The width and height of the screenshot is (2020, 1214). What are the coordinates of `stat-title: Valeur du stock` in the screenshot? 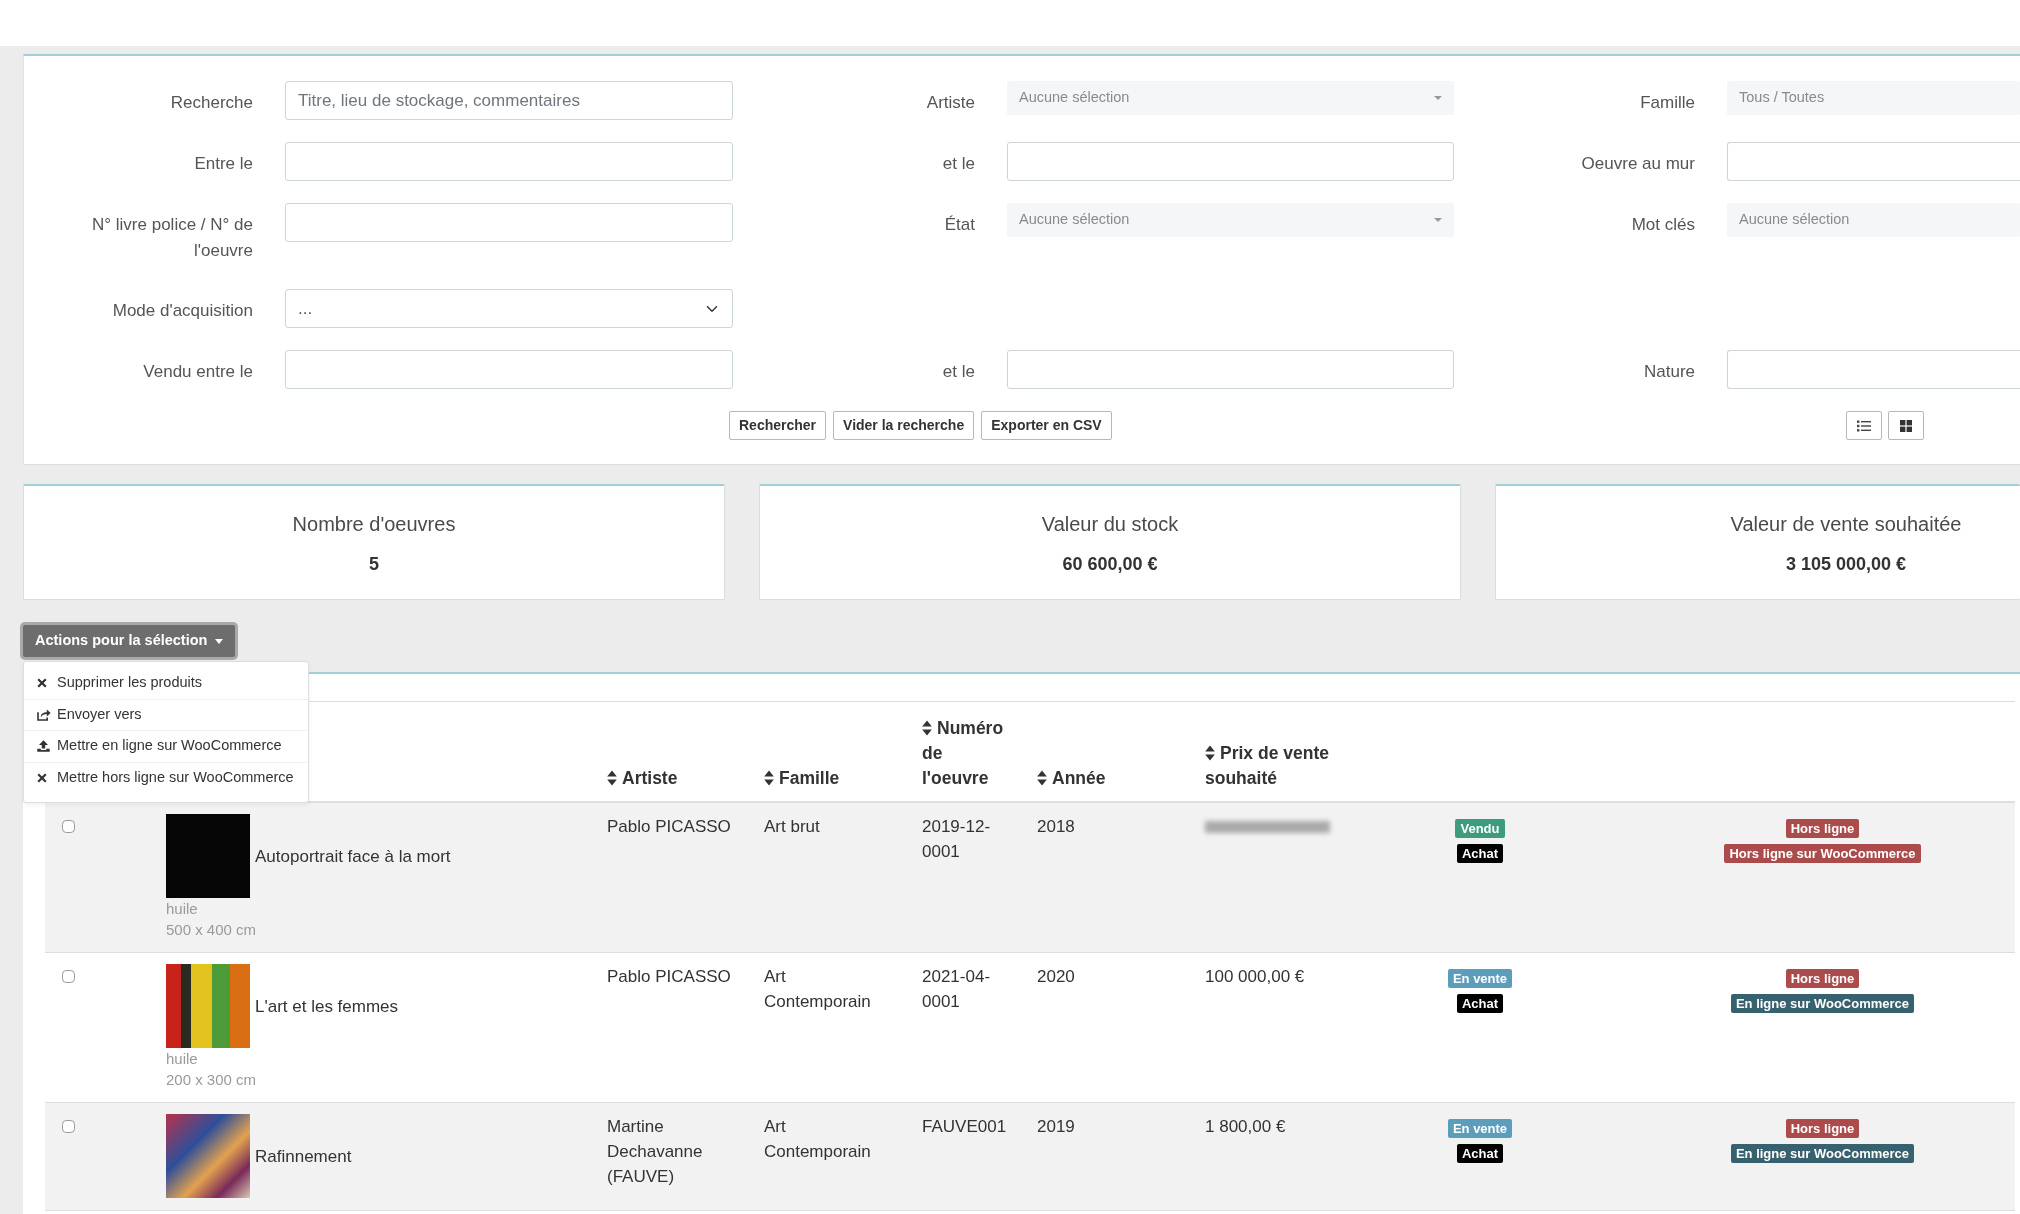 It's located at (1110, 524).